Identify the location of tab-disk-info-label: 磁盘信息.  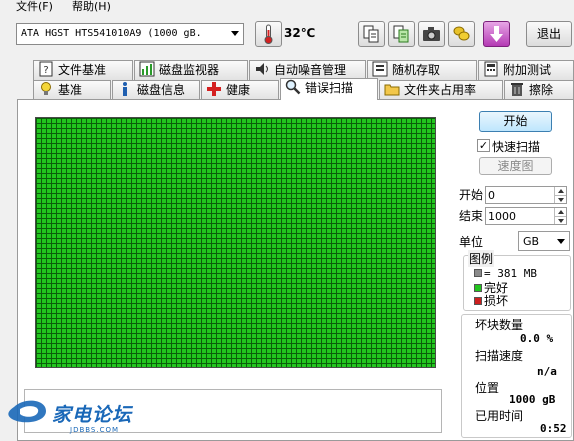
(161, 90).